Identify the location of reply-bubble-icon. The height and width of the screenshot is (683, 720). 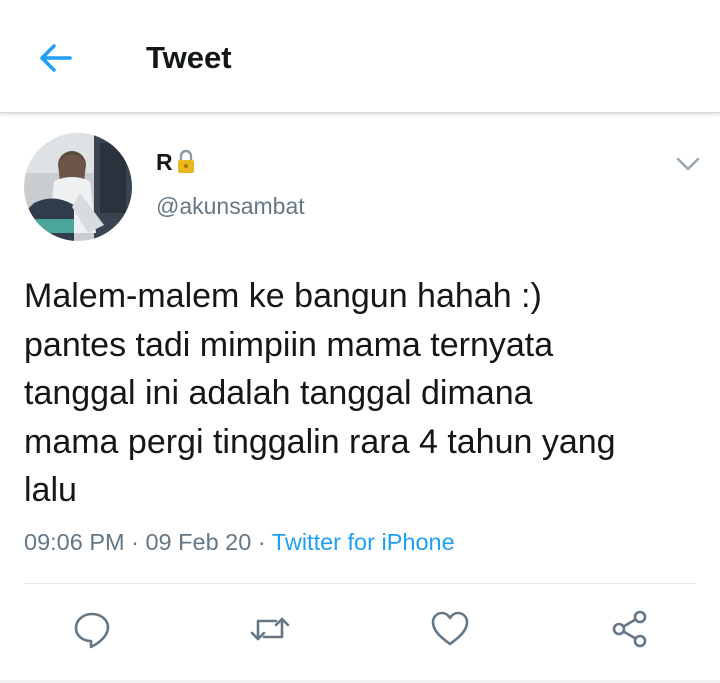
(92, 630).